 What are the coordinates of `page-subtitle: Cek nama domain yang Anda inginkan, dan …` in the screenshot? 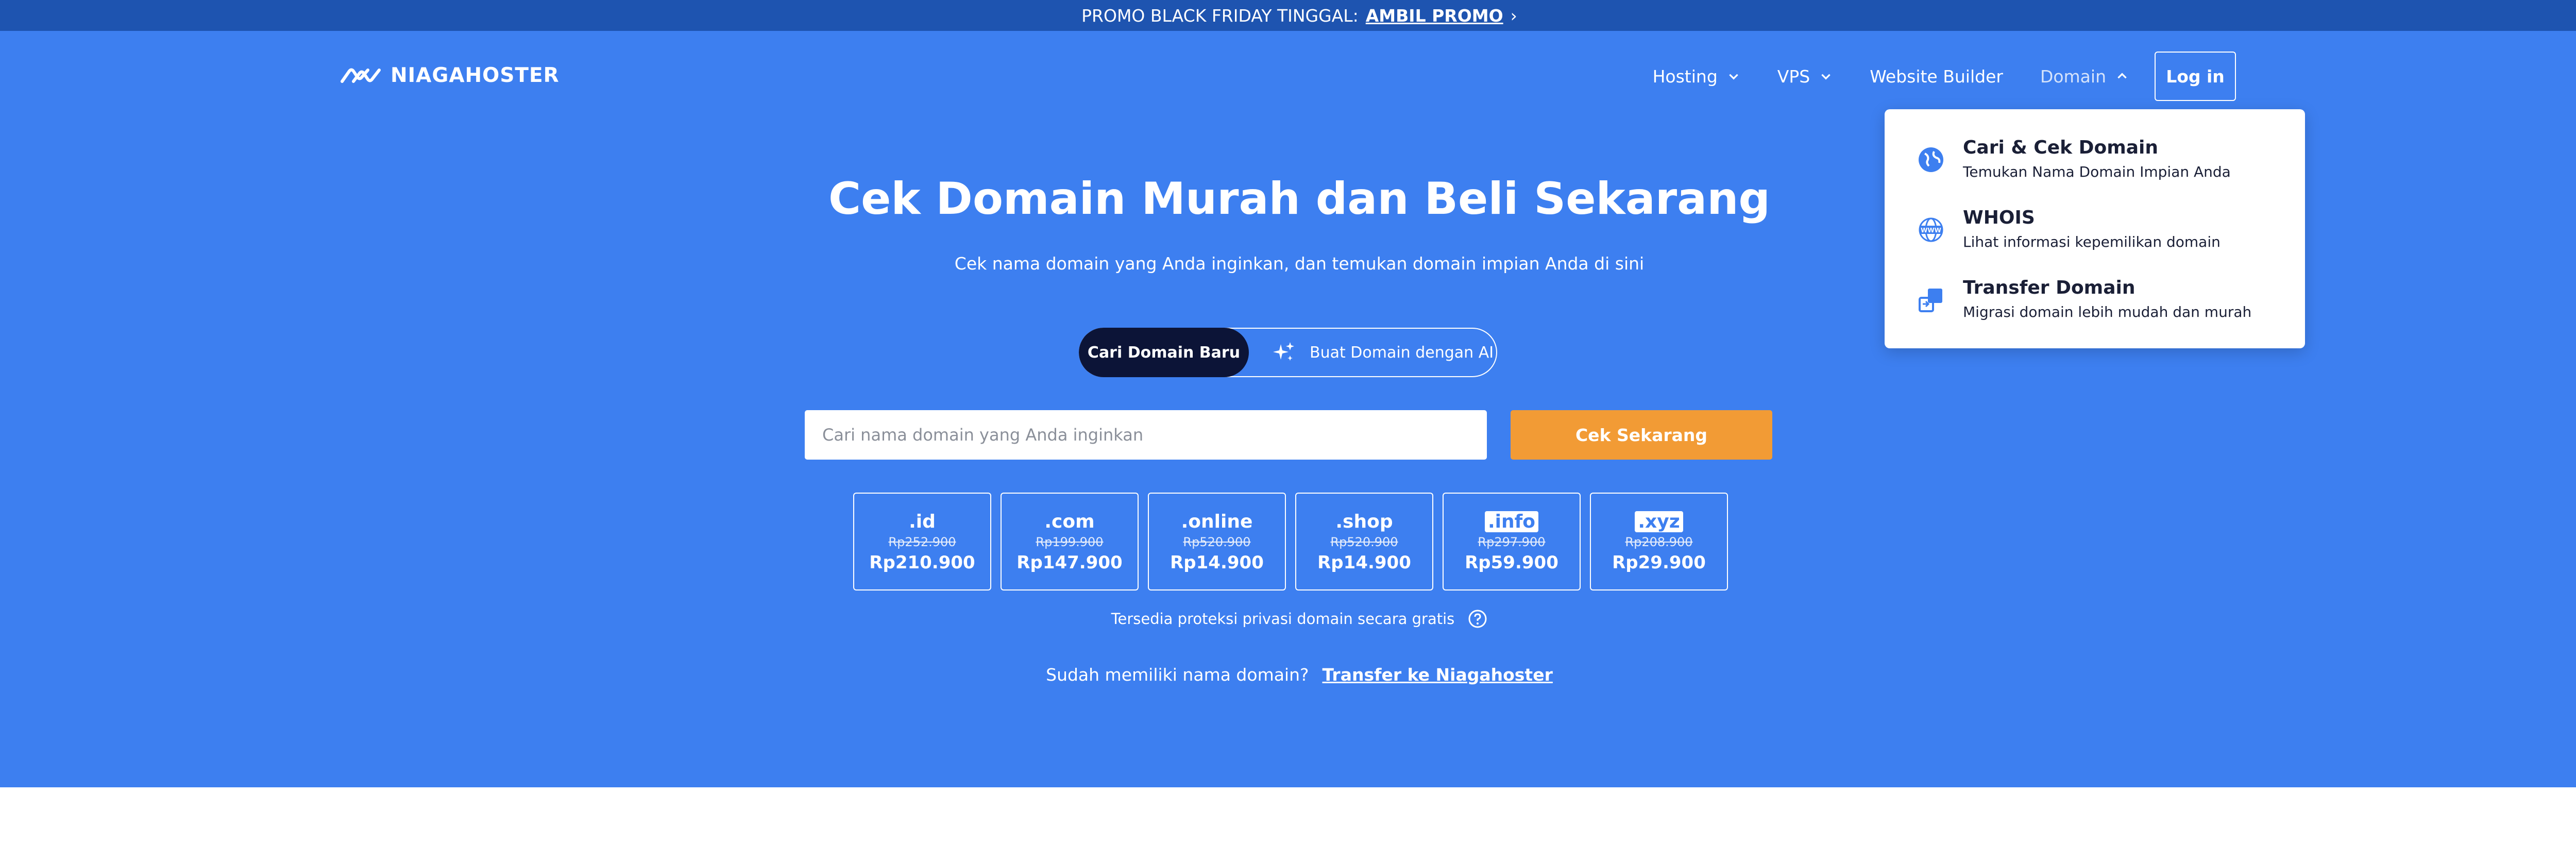 It's located at (1299, 264).